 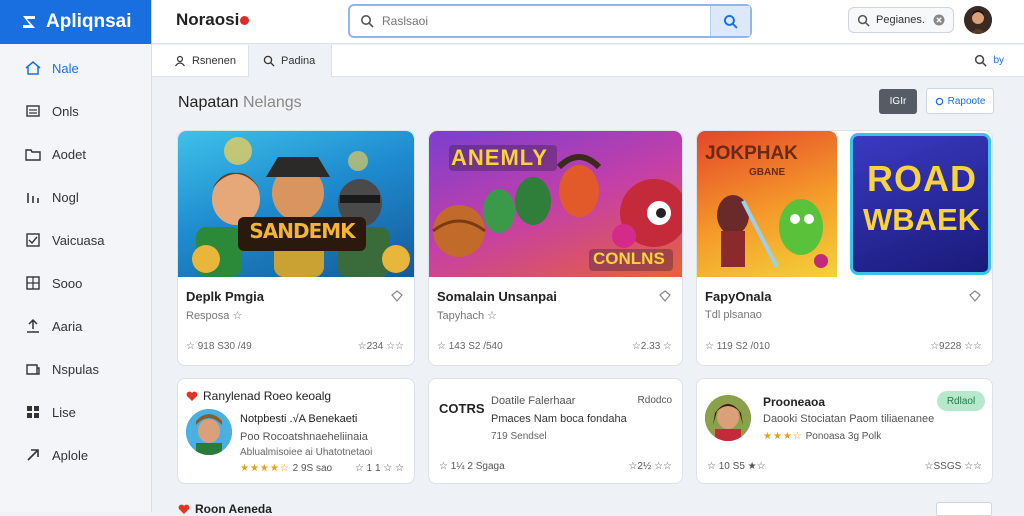 I want to click on wordmark-text: Noraosi, so click(x=208, y=19).